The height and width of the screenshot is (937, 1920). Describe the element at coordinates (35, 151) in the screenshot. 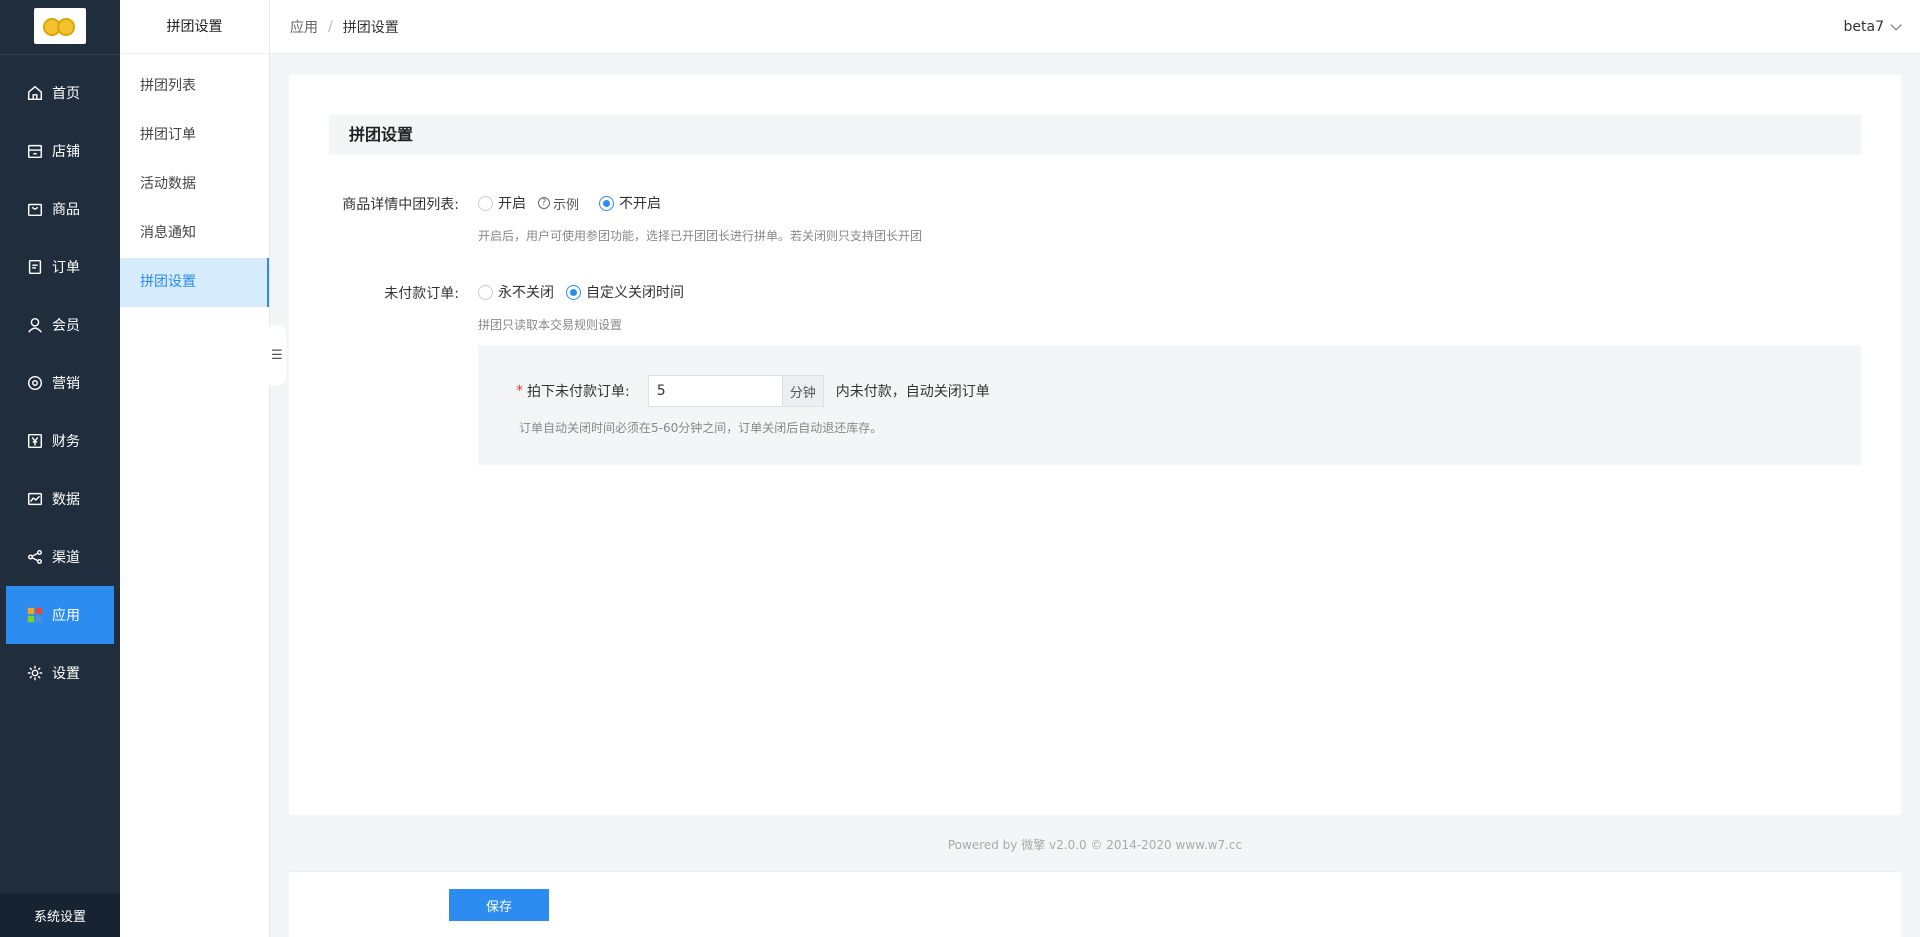

I see `store-icon` at that location.